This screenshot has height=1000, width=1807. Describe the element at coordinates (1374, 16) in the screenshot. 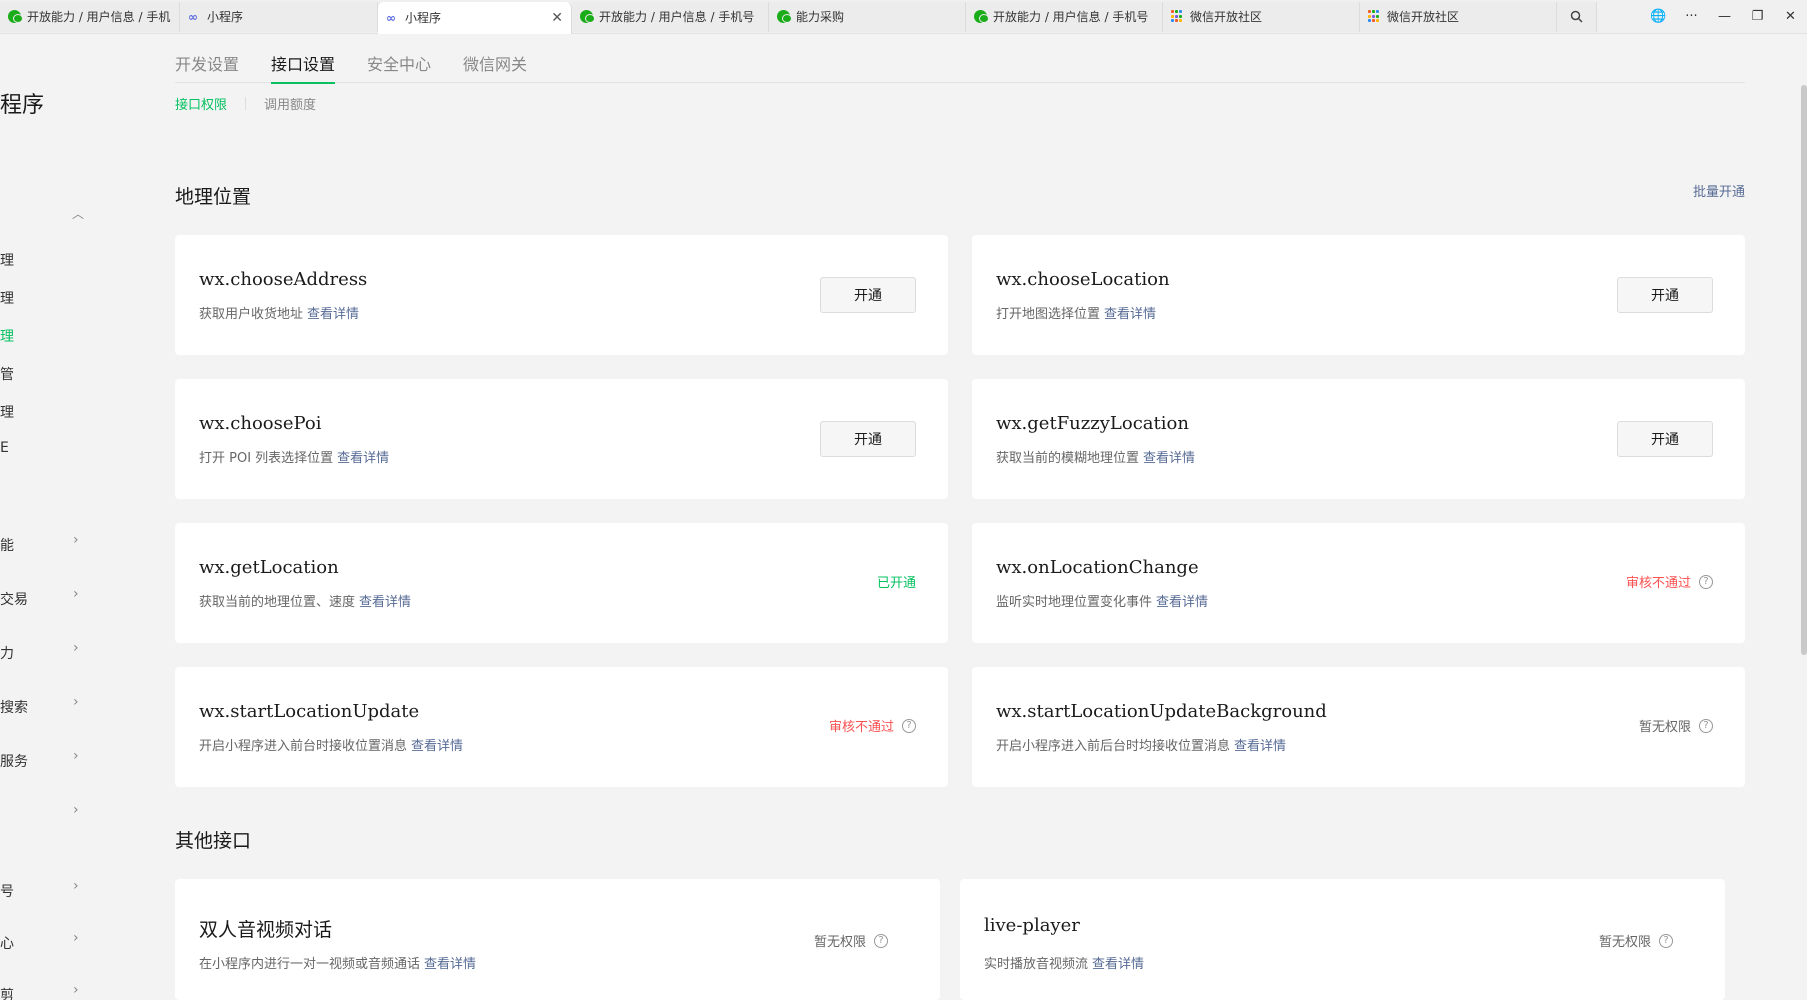

I see `grid-icon` at that location.